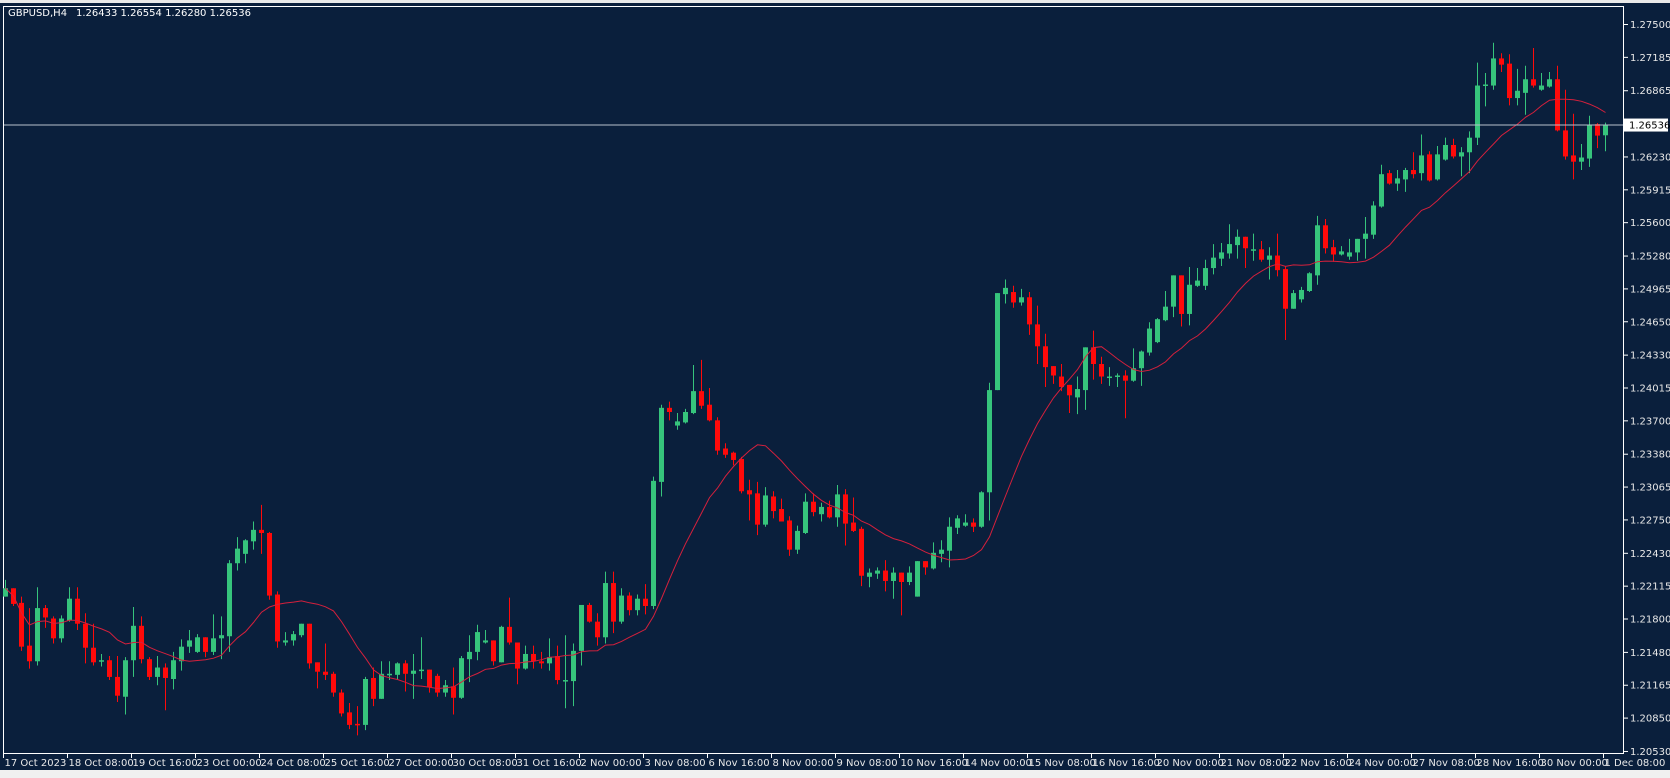 The height and width of the screenshot is (778, 1670). I want to click on price-tick-label: 1.22430, so click(1650, 554).